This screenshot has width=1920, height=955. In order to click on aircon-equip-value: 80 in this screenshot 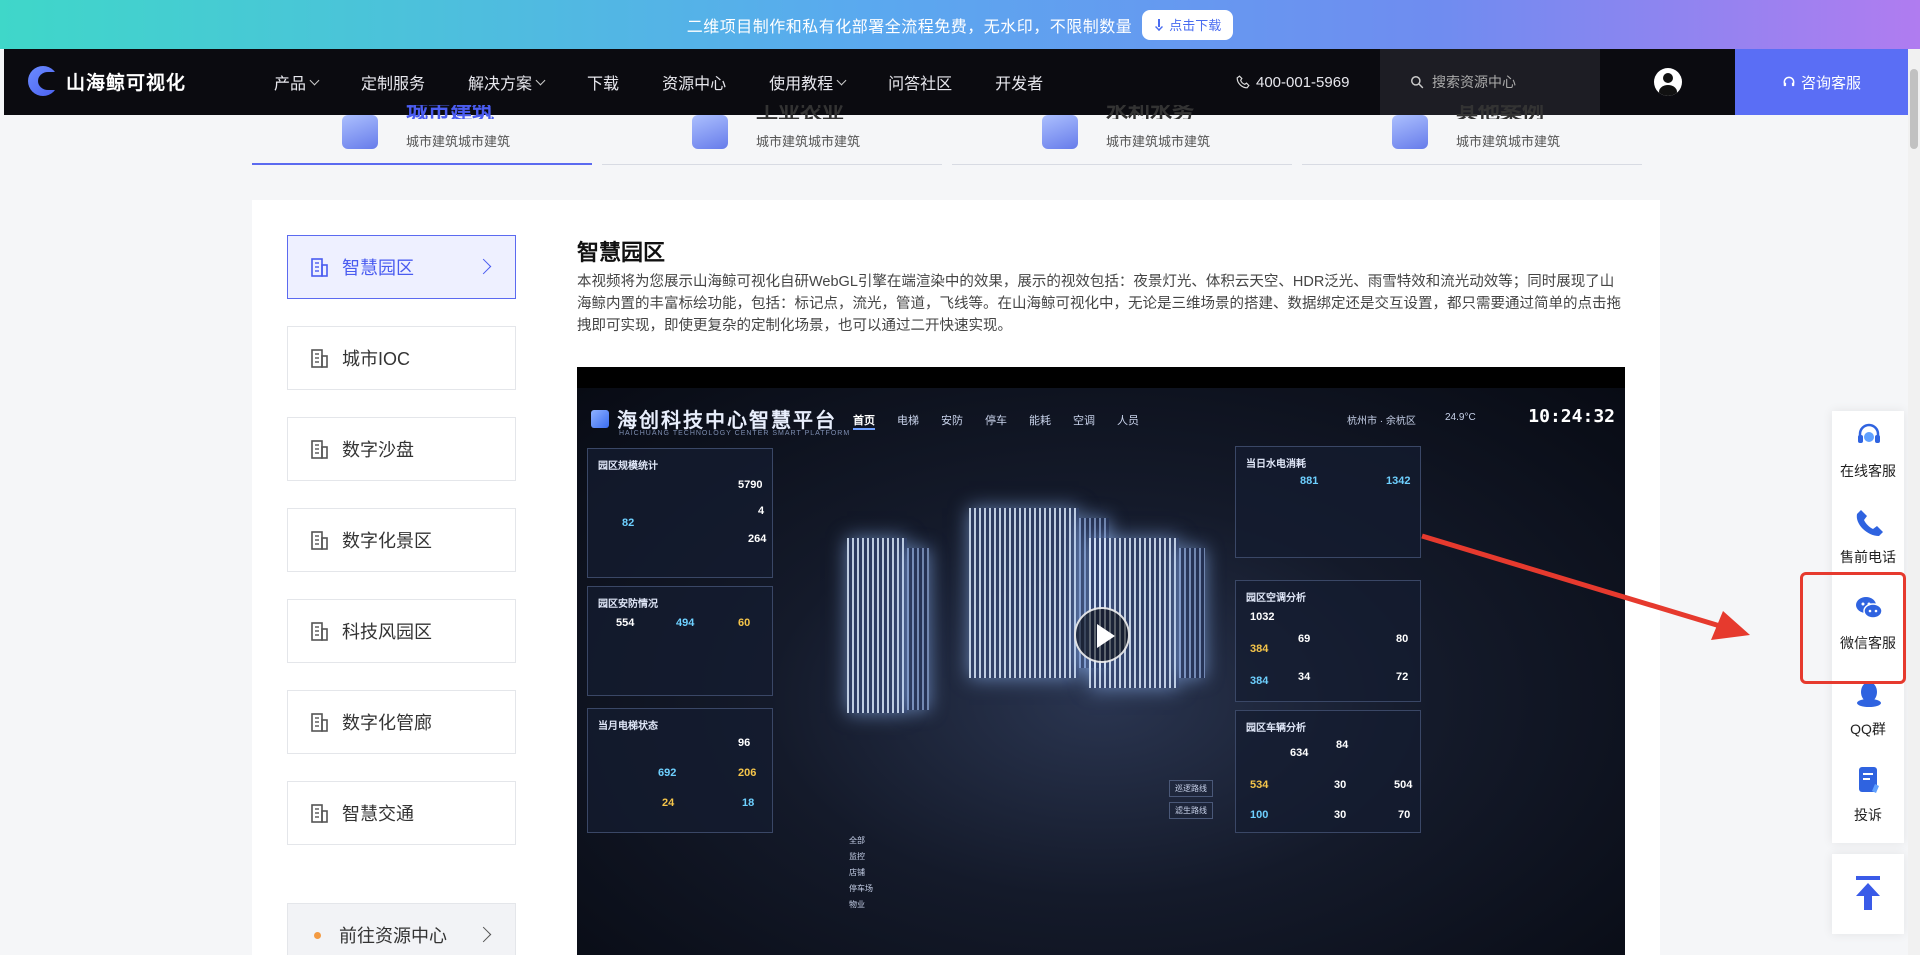, I will do `click(1402, 639)`.